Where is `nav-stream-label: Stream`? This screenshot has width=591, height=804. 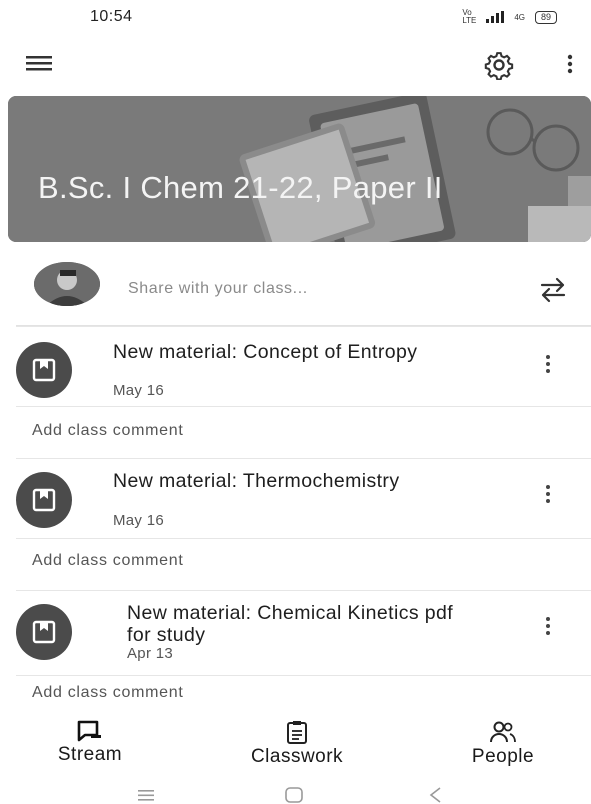 nav-stream-label: Stream is located at coordinates (90, 754).